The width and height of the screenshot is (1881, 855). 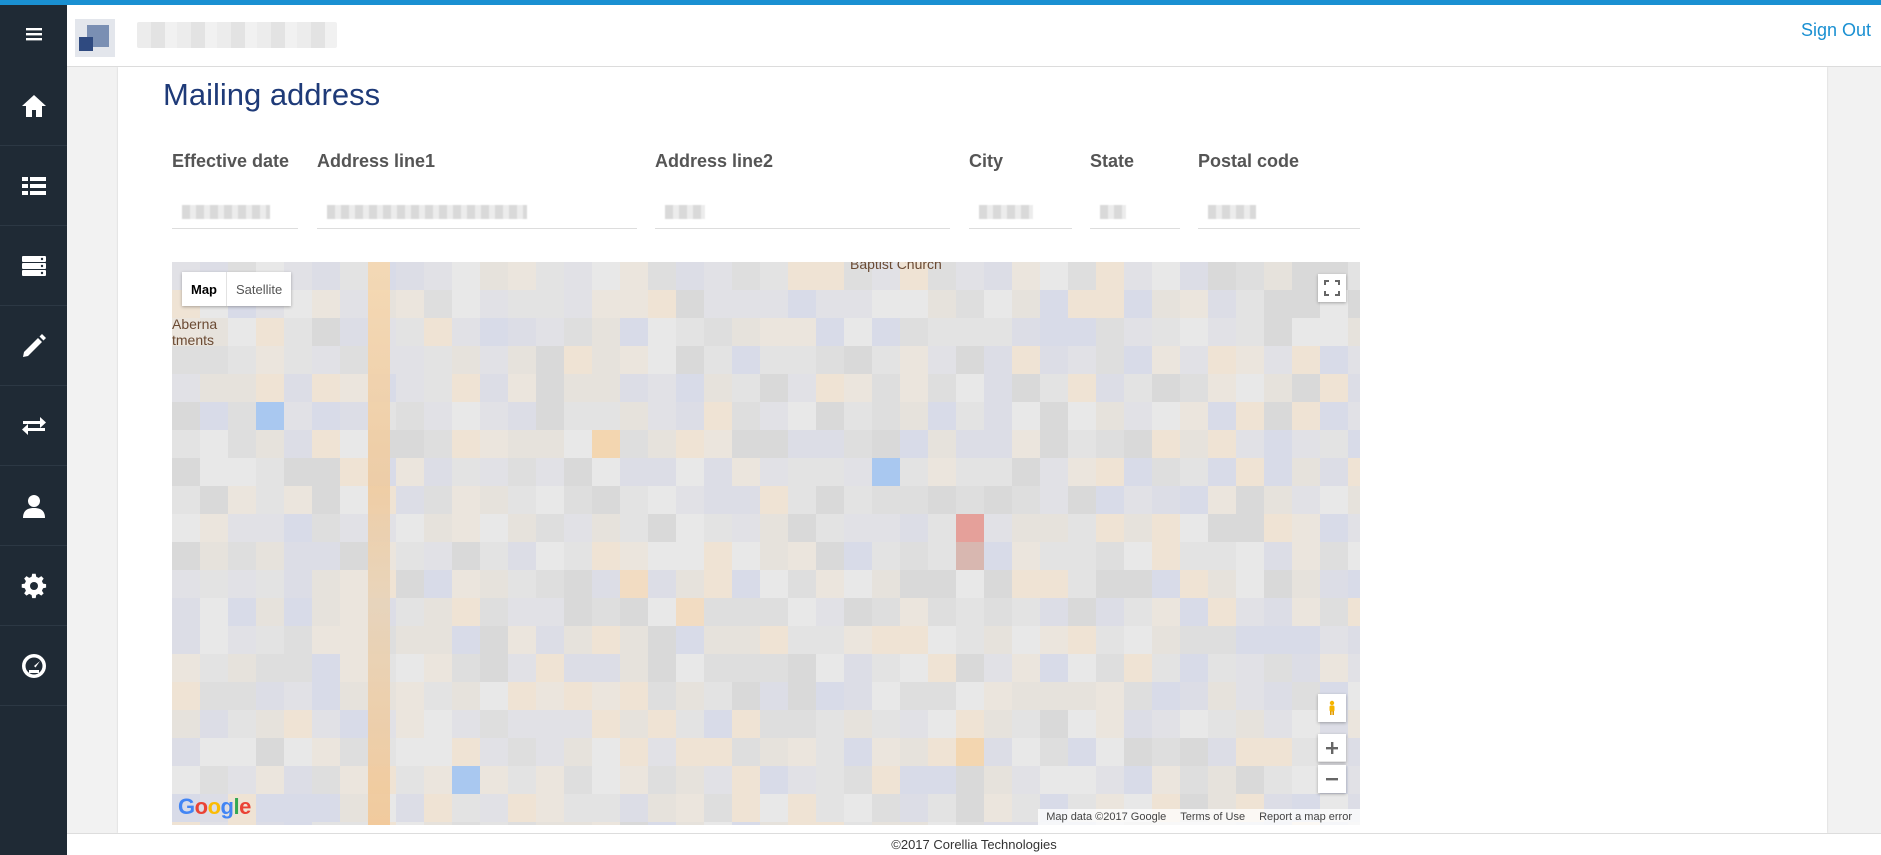 I want to click on list-icon, so click(x=33, y=185).